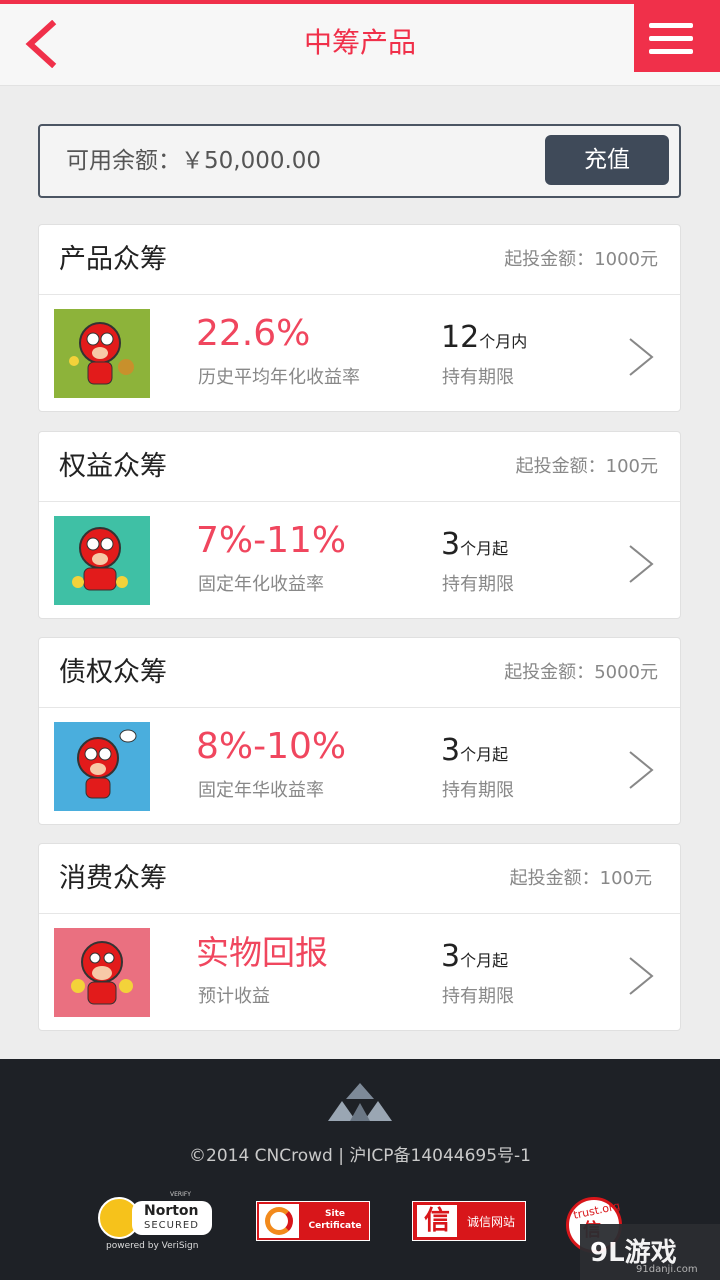 The height and width of the screenshot is (1280, 720). I want to click on min-investment: 起投金额：1000元, so click(581, 260).